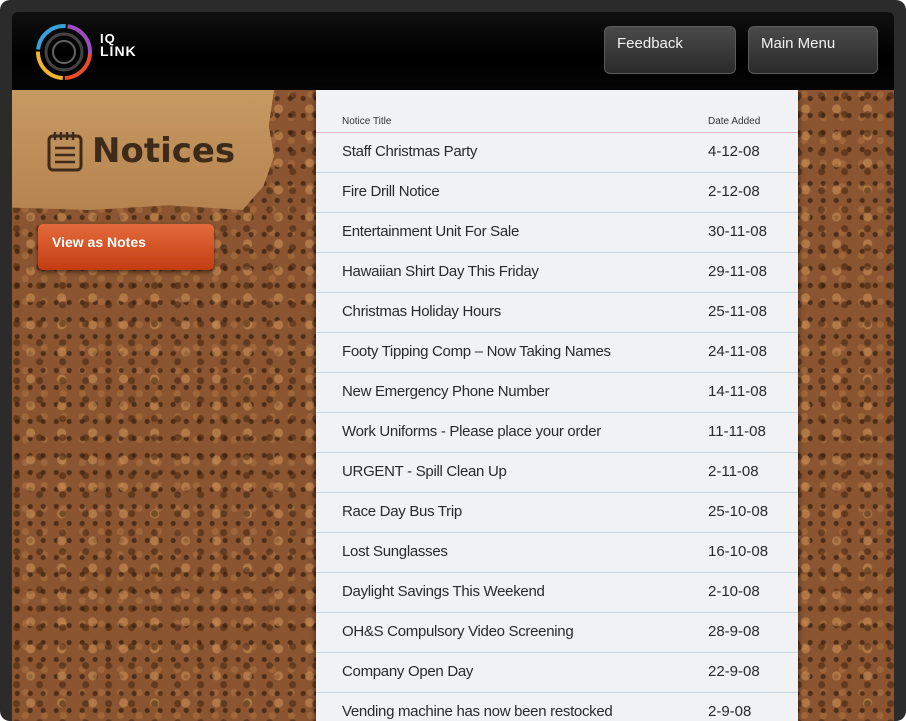 Image resolution: width=906 pixels, height=721 pixels. What do you see at coordinates (477, 711) in the screenshot?
I see `notice-title-cell: Vending machine has now been restocked` at bounding box center [477, 711].